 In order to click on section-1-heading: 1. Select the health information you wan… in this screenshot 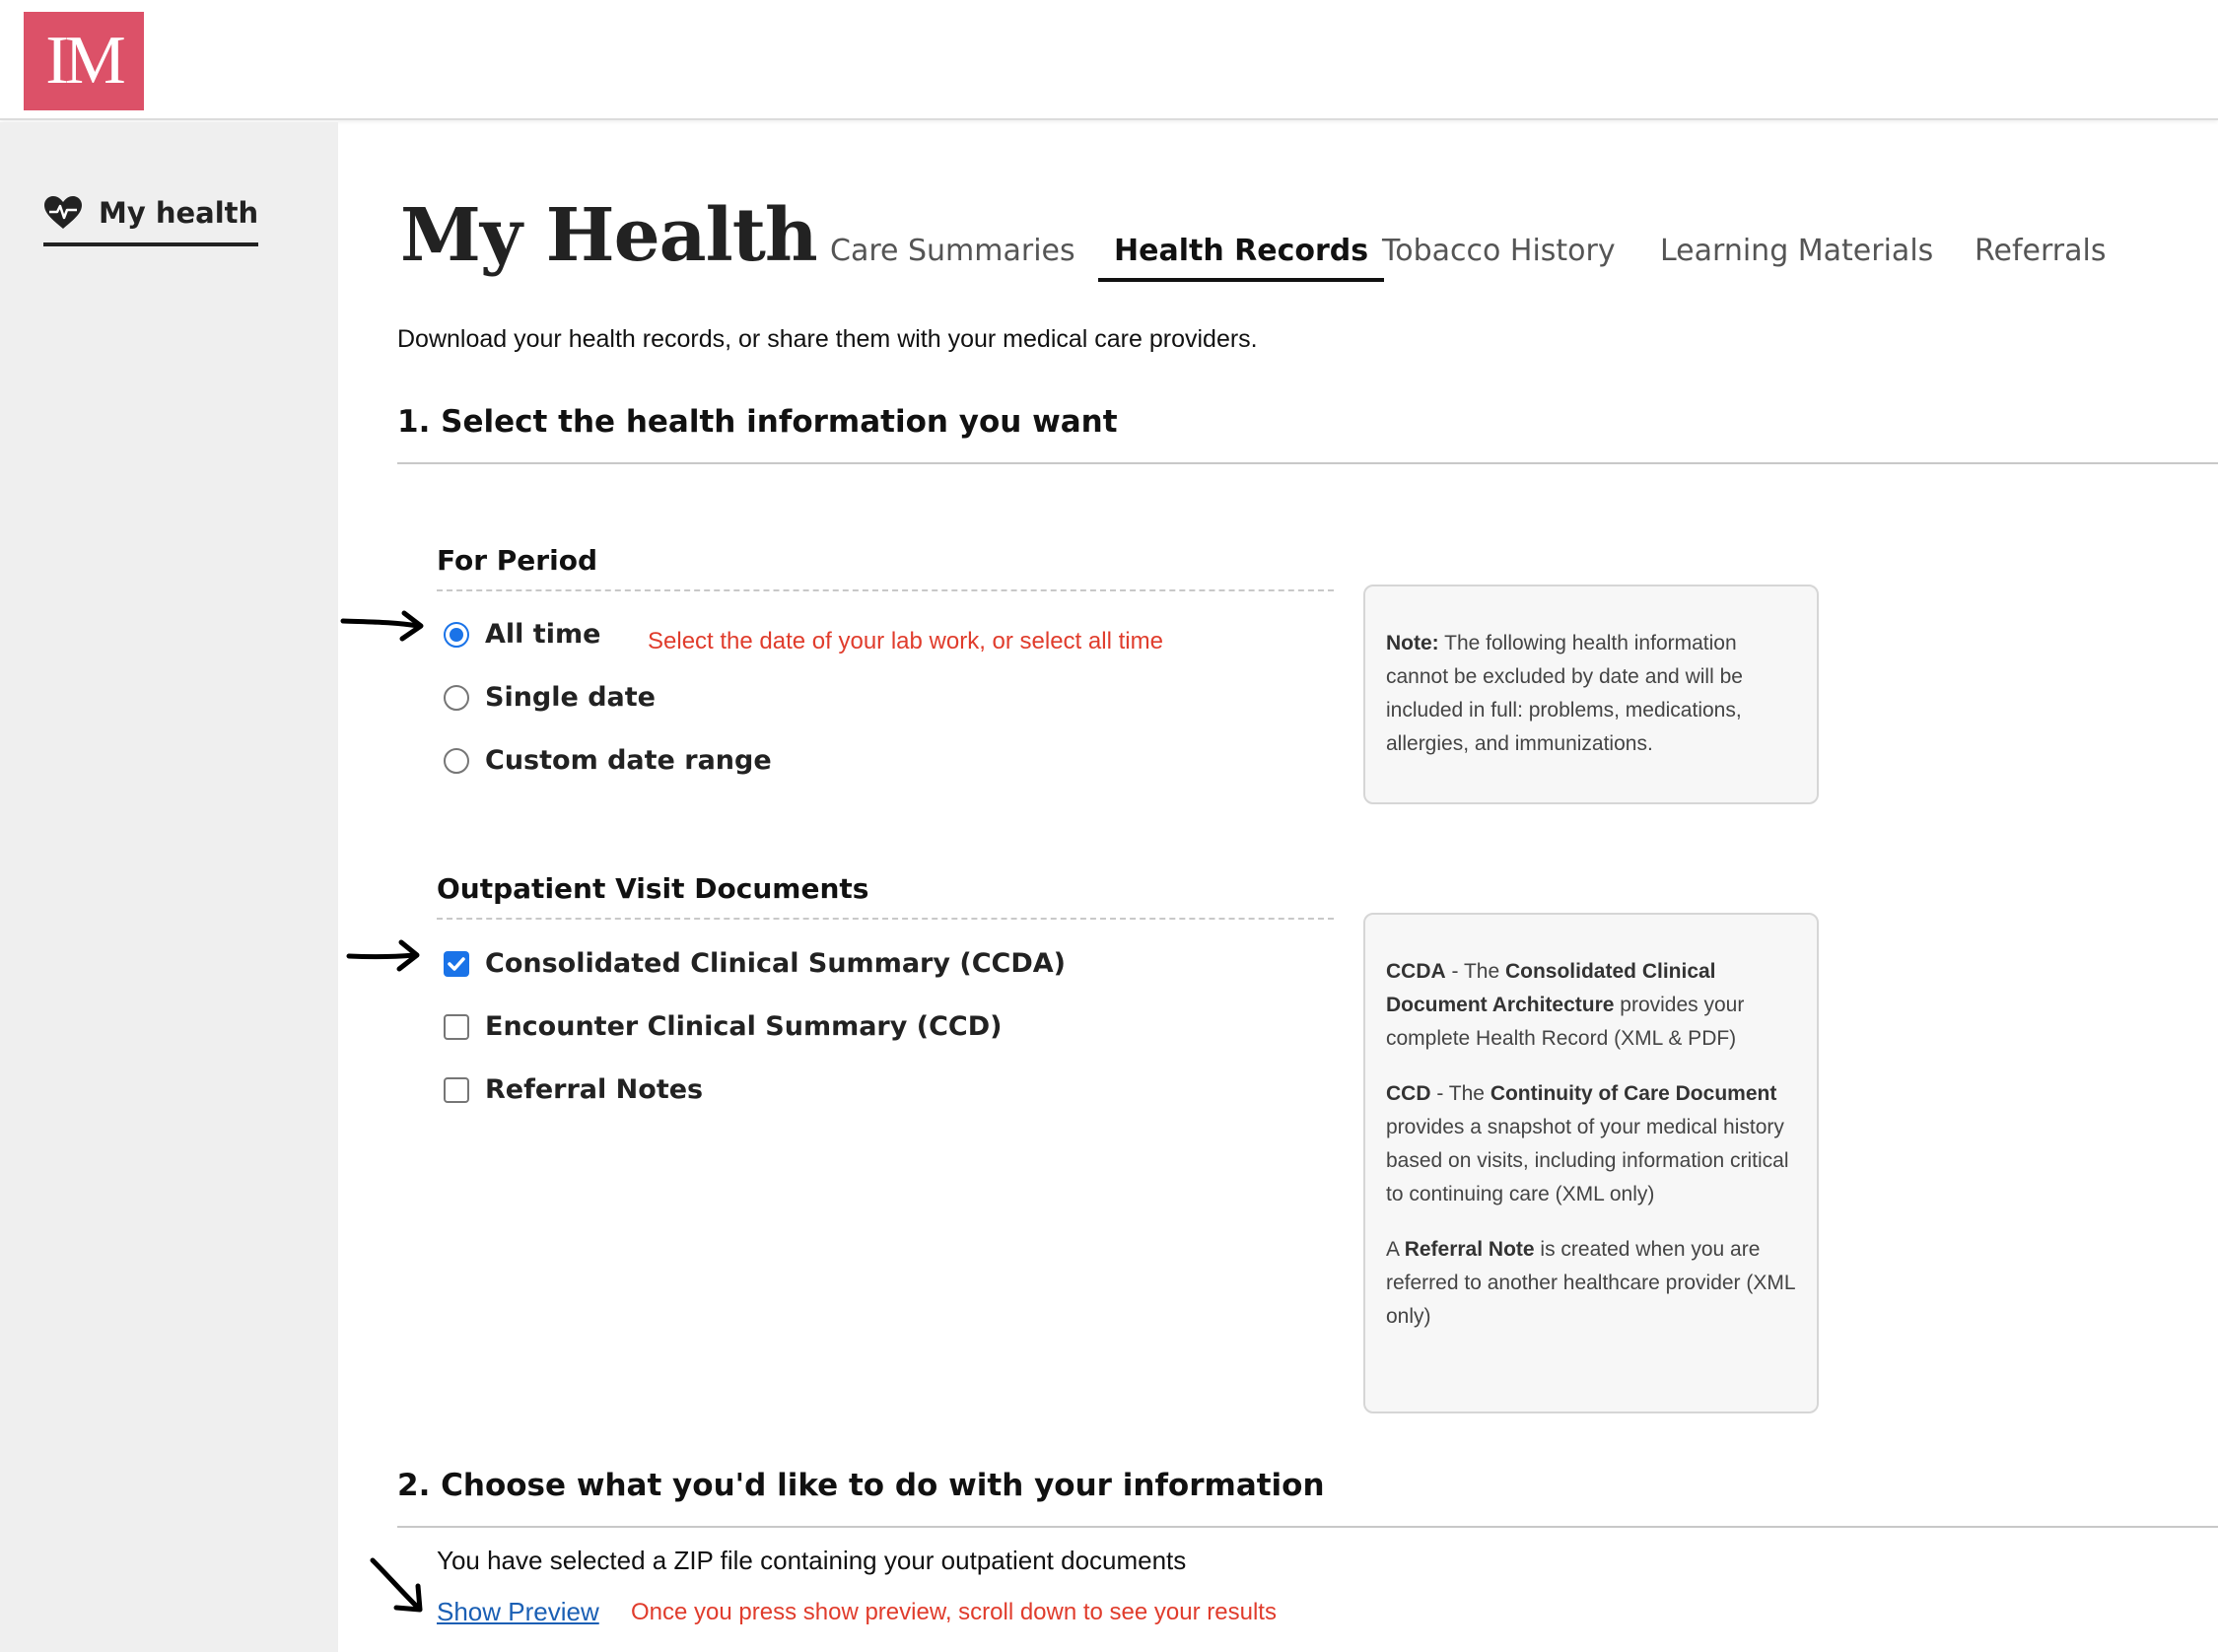, I will do `click(758, 422)`.